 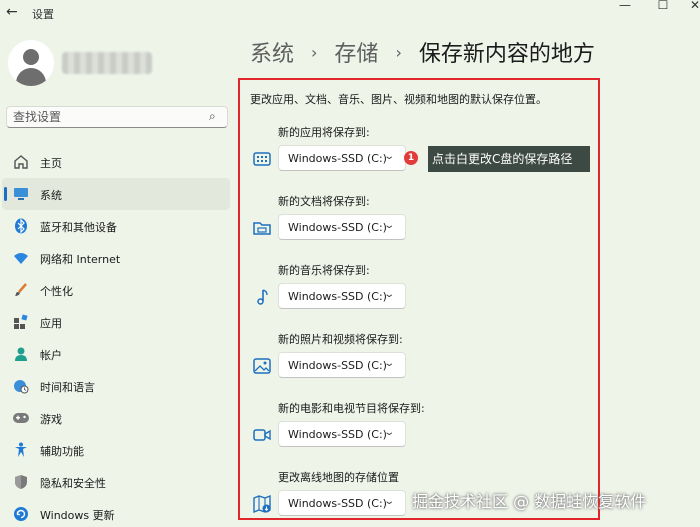 What do you see at coordinates (262, 366) in the screenshot?
I see `picture-icon` at bounding box center [262, 366].